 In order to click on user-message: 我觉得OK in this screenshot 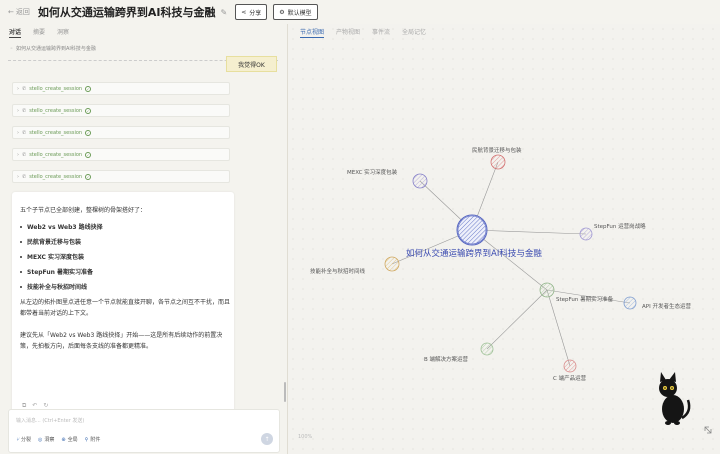, I will do `click(251, 64)`.